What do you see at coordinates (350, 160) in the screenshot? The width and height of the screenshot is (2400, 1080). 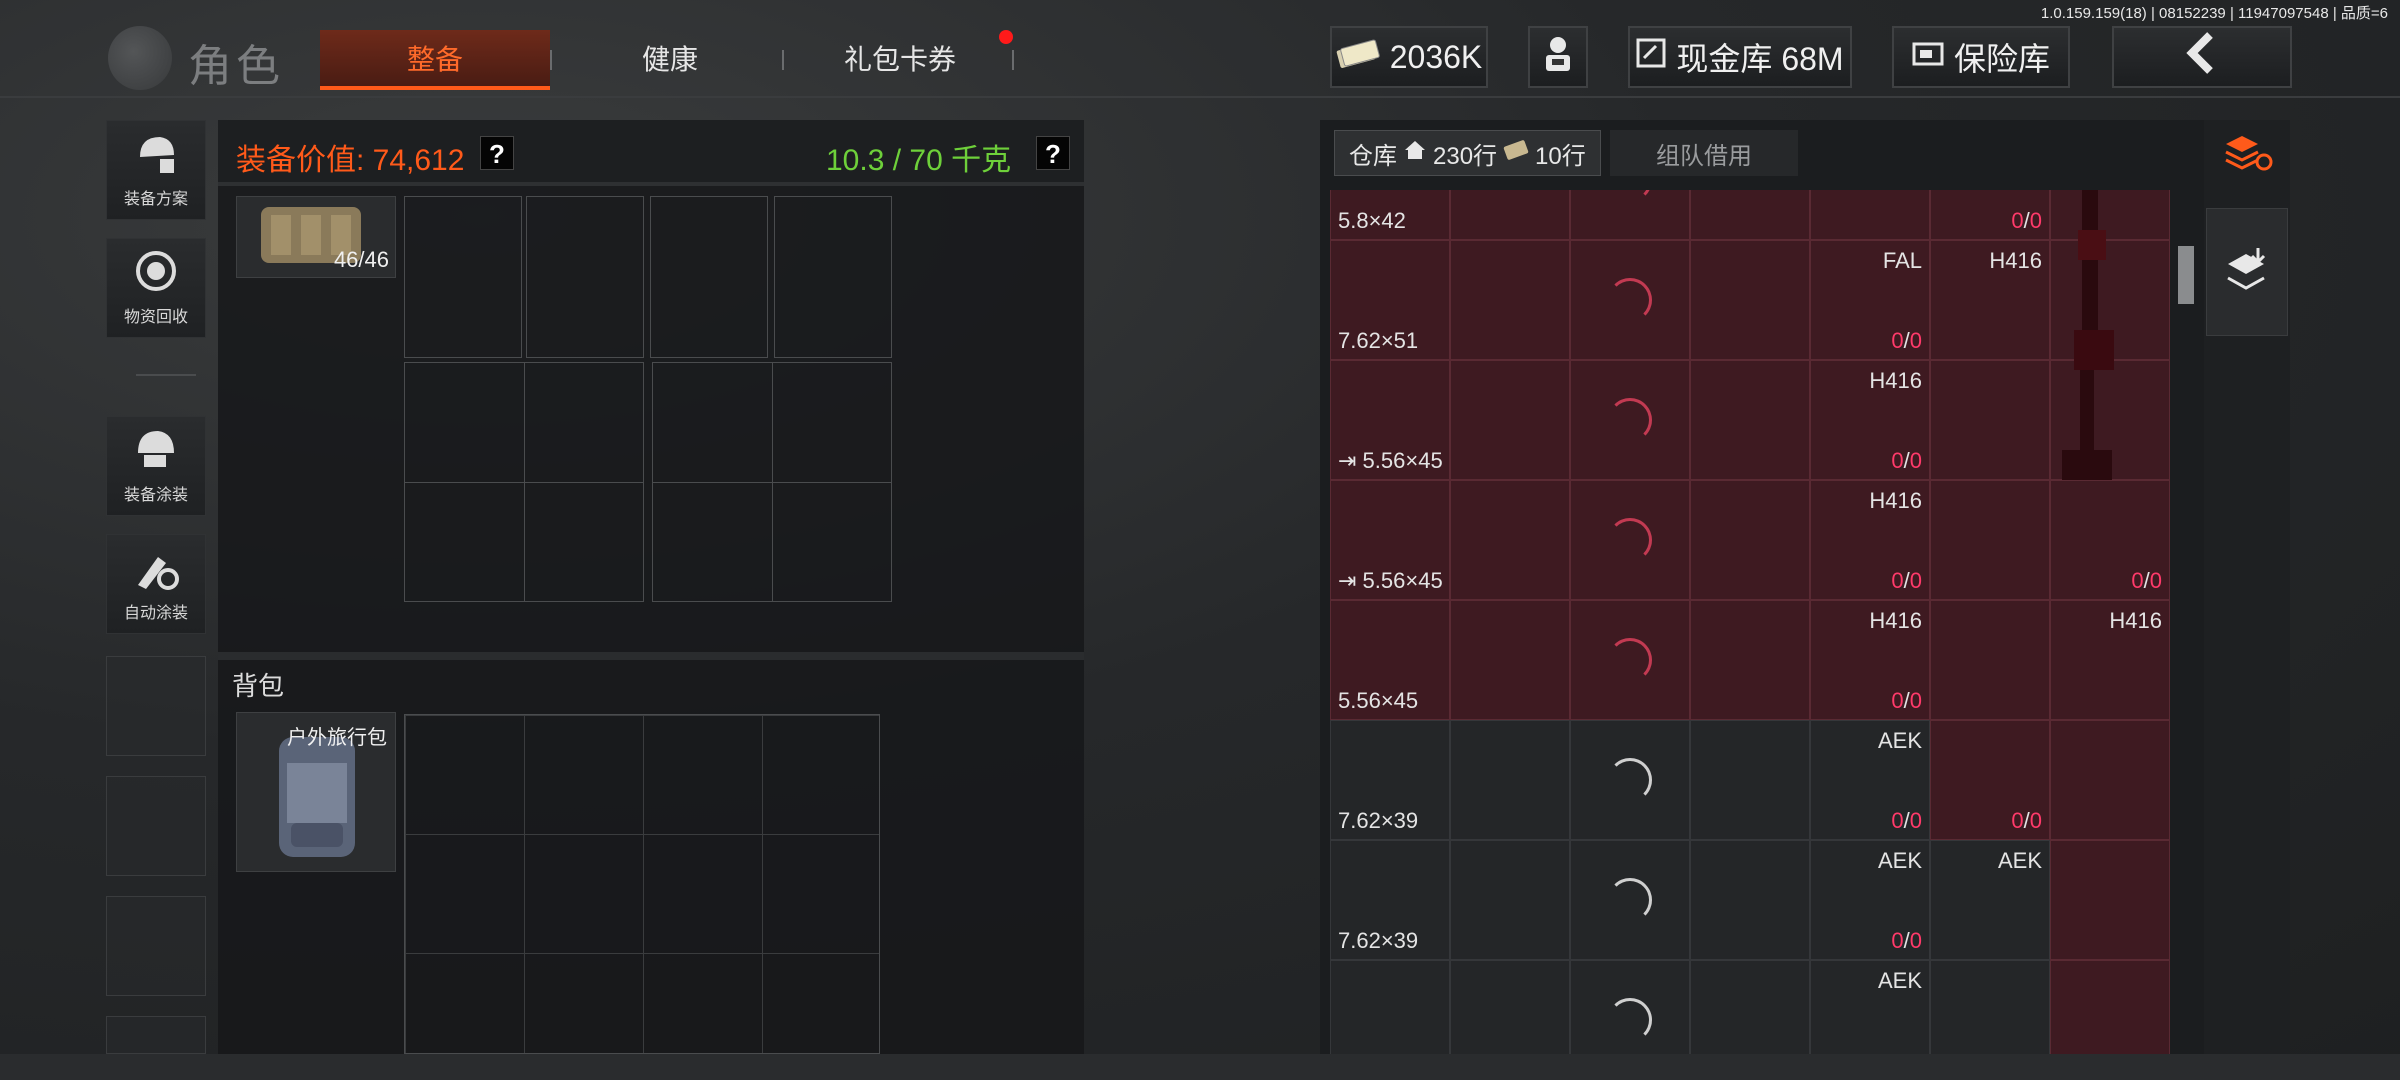 I see `equipment-value: 装备价值: 74,612` at bounding box center [350, 160].